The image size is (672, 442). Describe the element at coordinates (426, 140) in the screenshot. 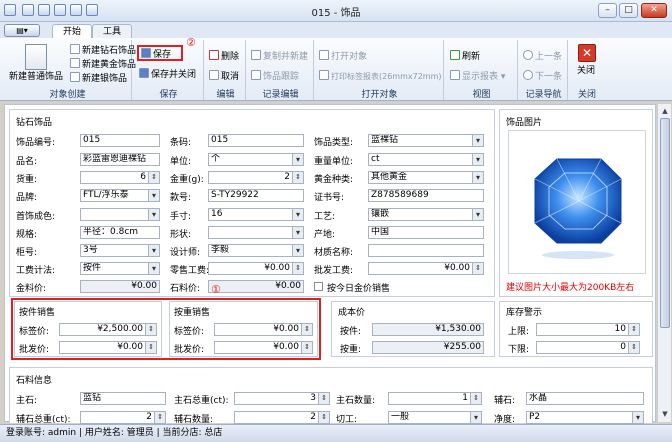

I see `type-select: 蓝裸钻` at that location.